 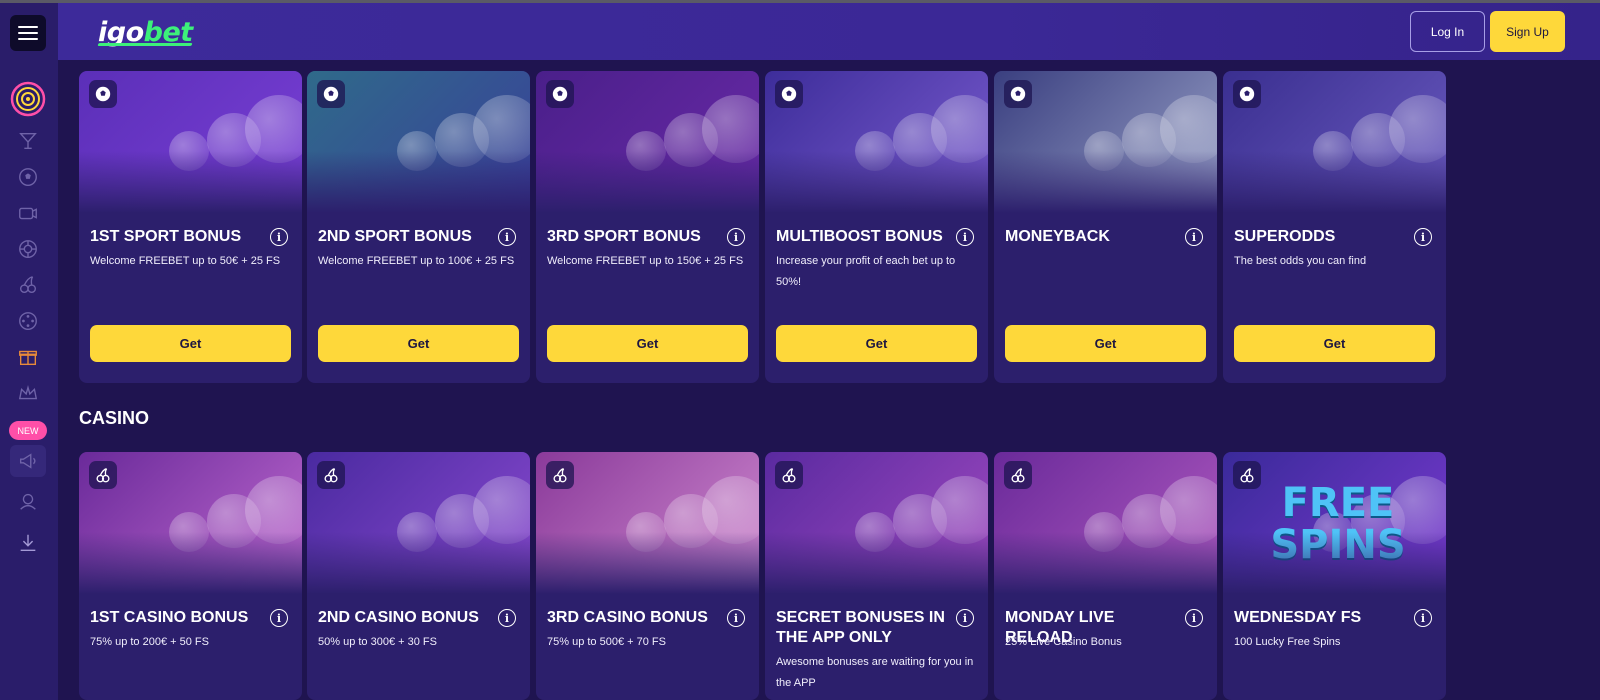 What do you see at coordinates (1285, 236) in the screenshot?
I see `bonus-title: SUPERODDS` at bounding box center [1285, 236].